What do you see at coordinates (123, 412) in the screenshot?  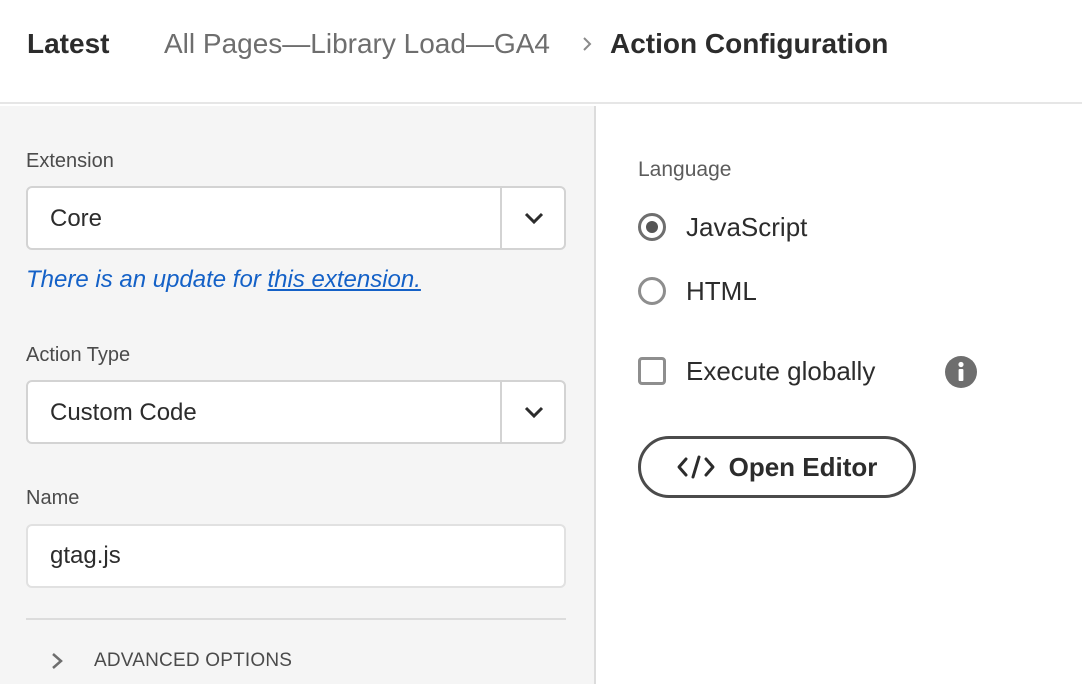 I see `action-type-select-value: Custom Code` at bounding box center [123, 412].